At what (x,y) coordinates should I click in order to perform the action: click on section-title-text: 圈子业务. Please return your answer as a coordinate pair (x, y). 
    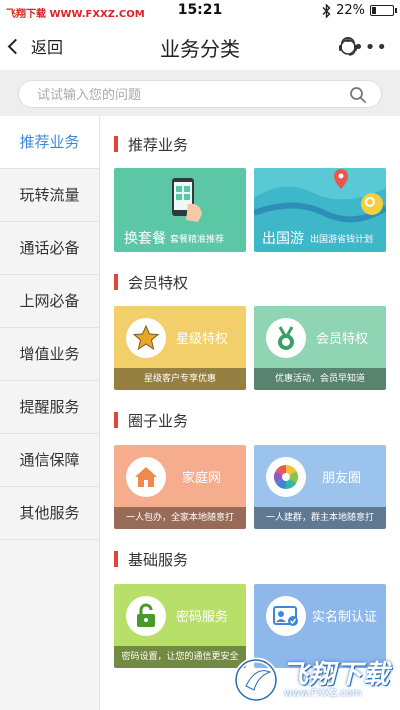
    Looking at the image, I should click on (158, 420).